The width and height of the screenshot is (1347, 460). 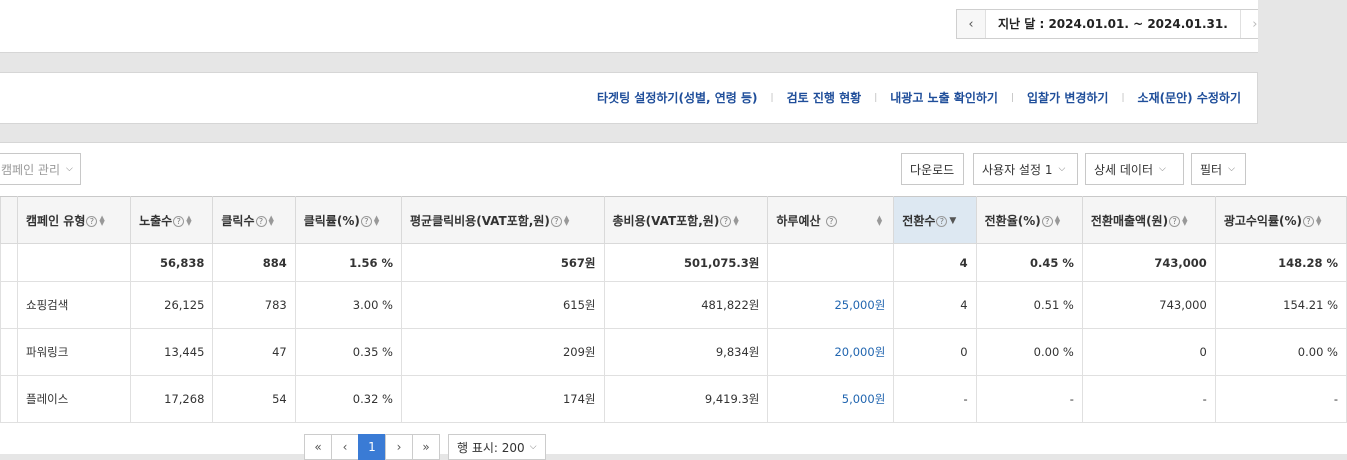 I want to click on download-label: 다운로드, so click(x=932, y=169).